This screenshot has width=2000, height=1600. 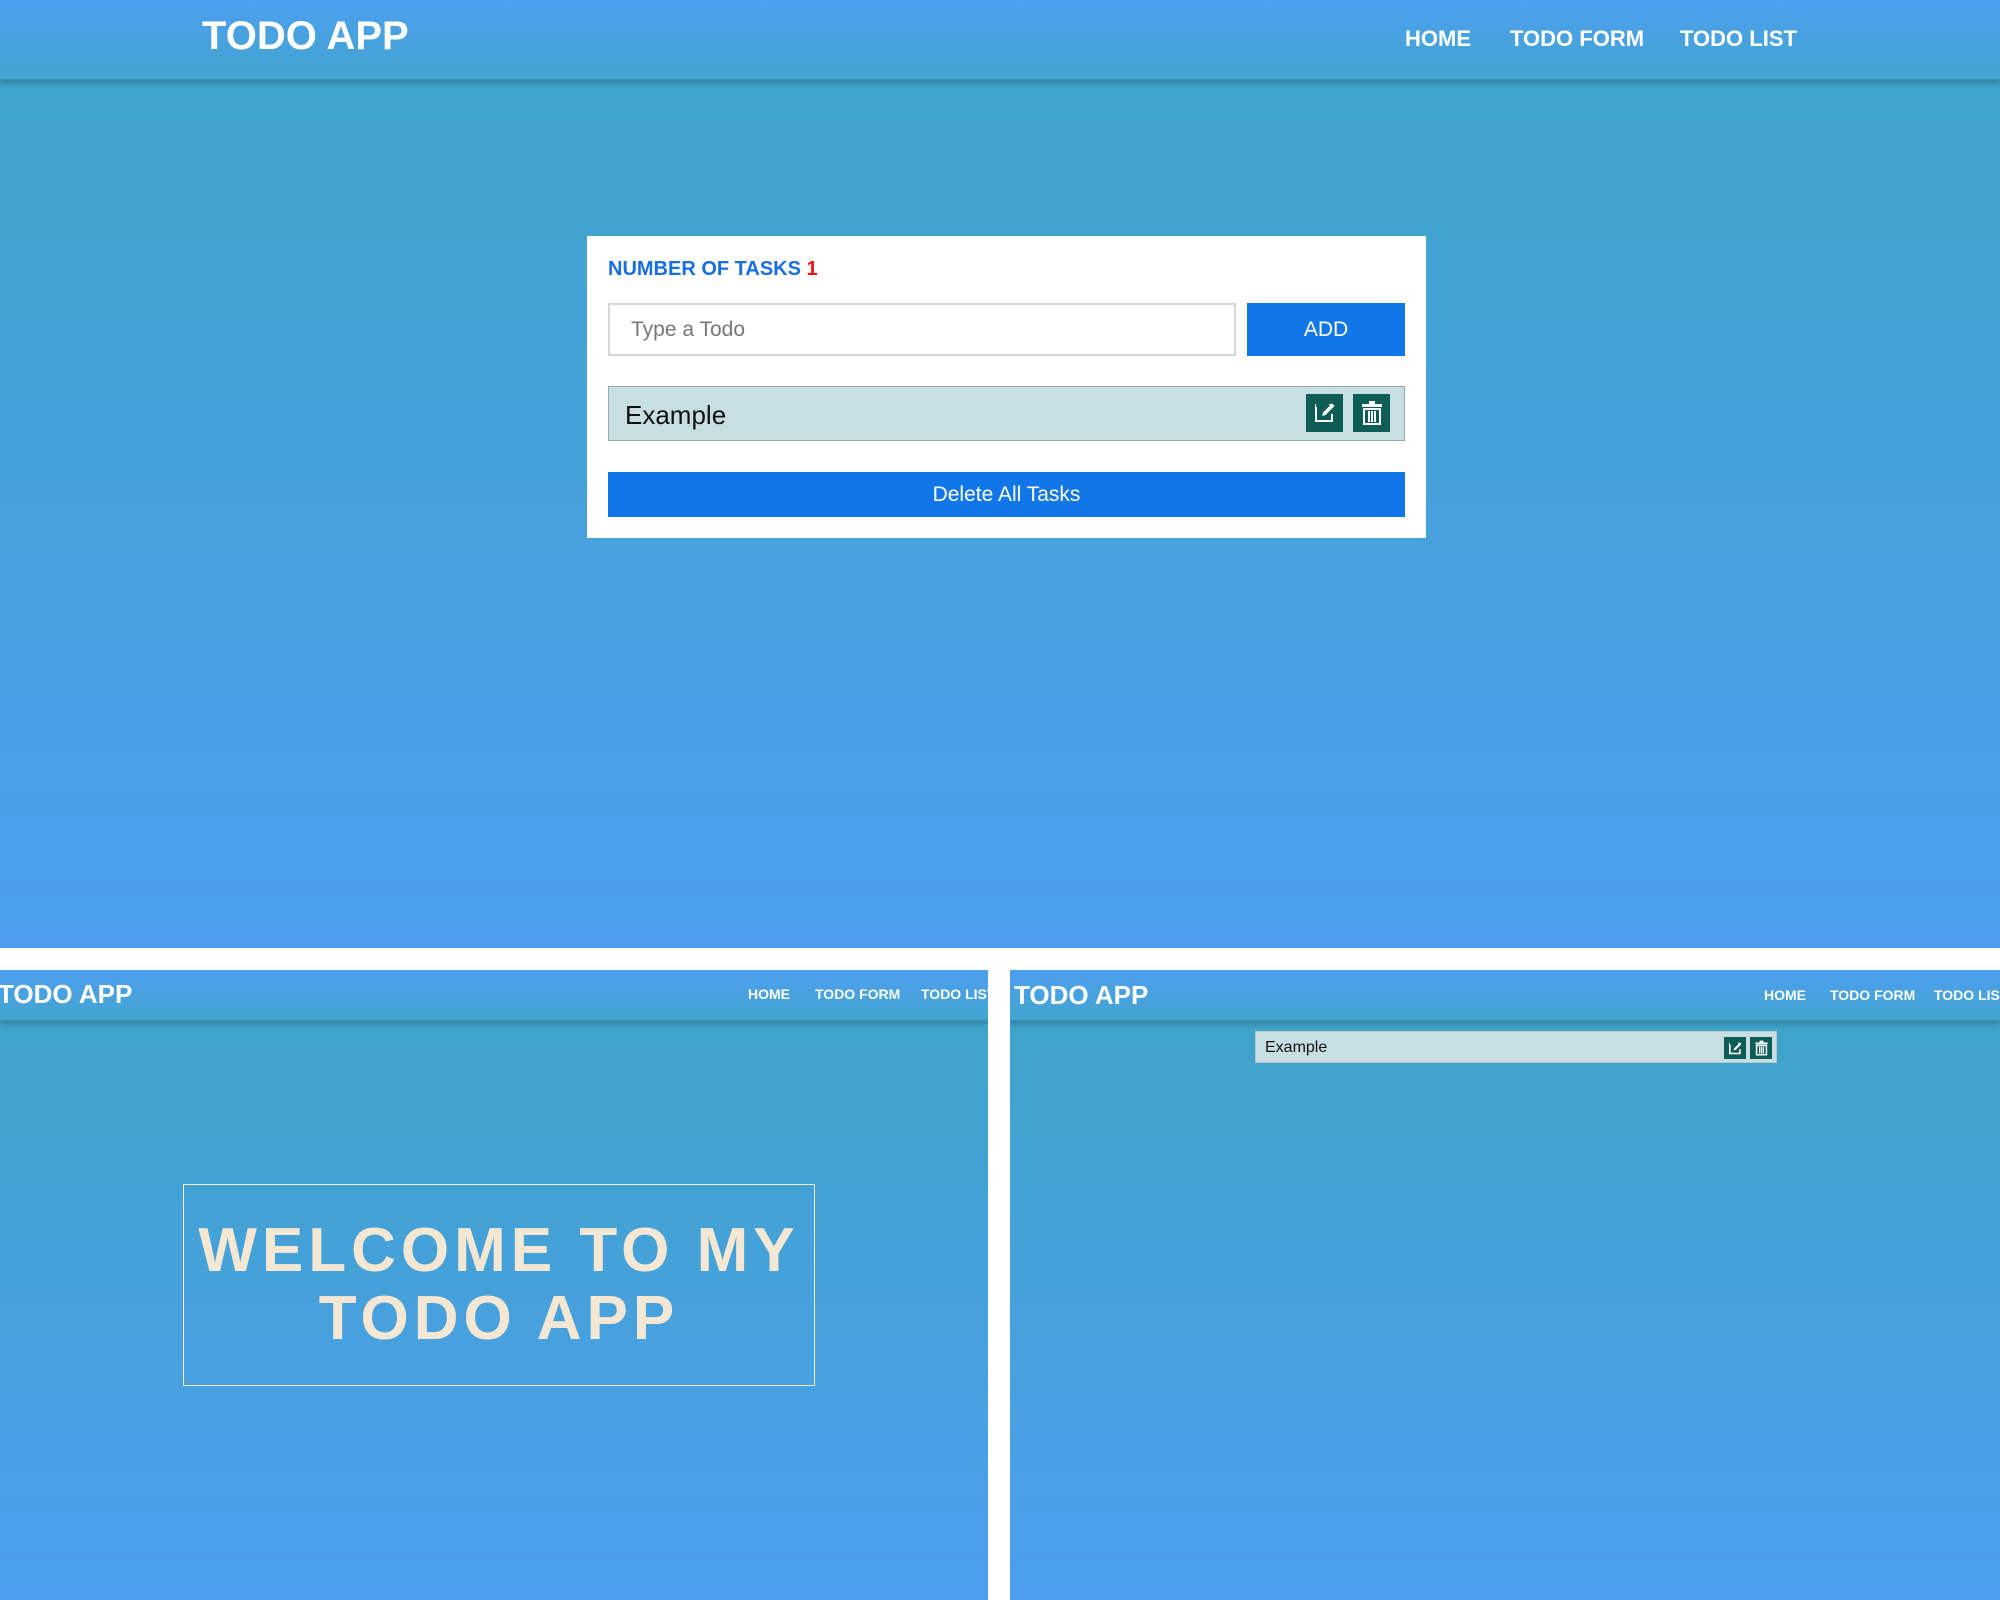 What do you see at coordinates (704, 269) in the screenshot?
I see `task-count-label: NUMBER OF TASKS` at bounding box center [704, 269].